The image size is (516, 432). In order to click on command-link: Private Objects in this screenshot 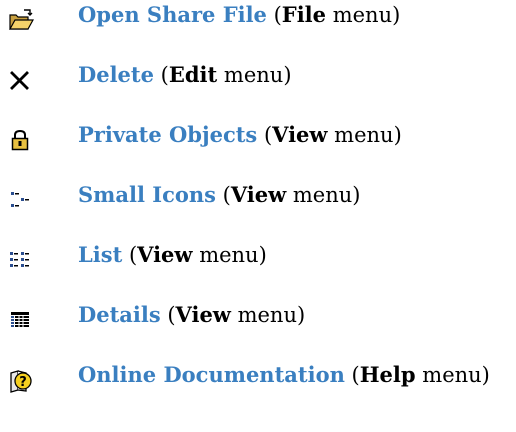, I will do `click(167, 134)`.